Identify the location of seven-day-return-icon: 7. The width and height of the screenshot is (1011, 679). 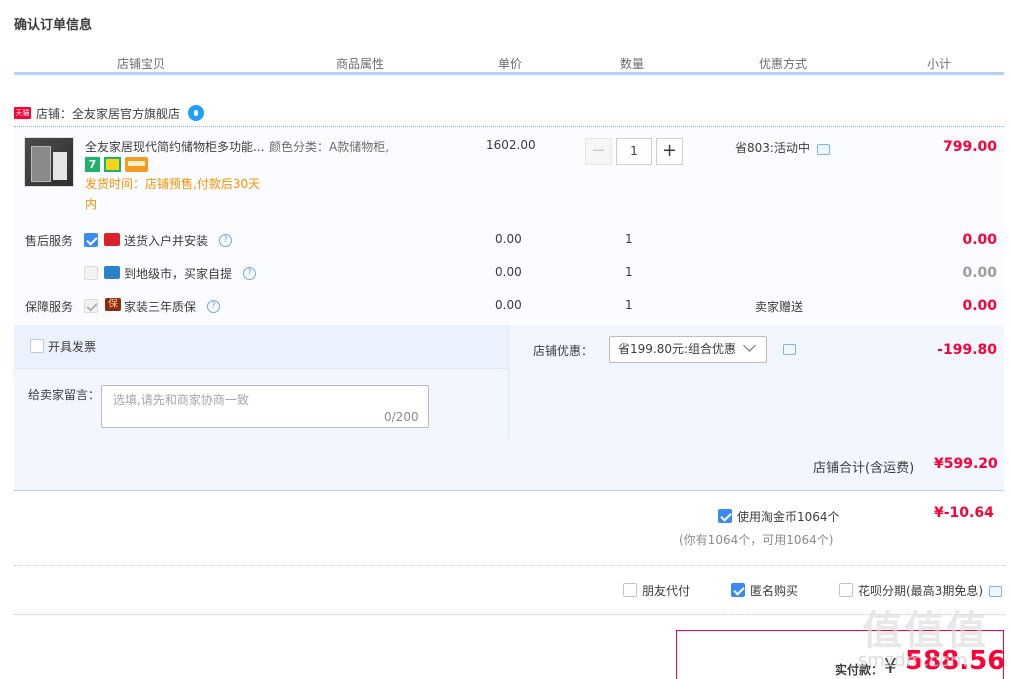
(92, 164).